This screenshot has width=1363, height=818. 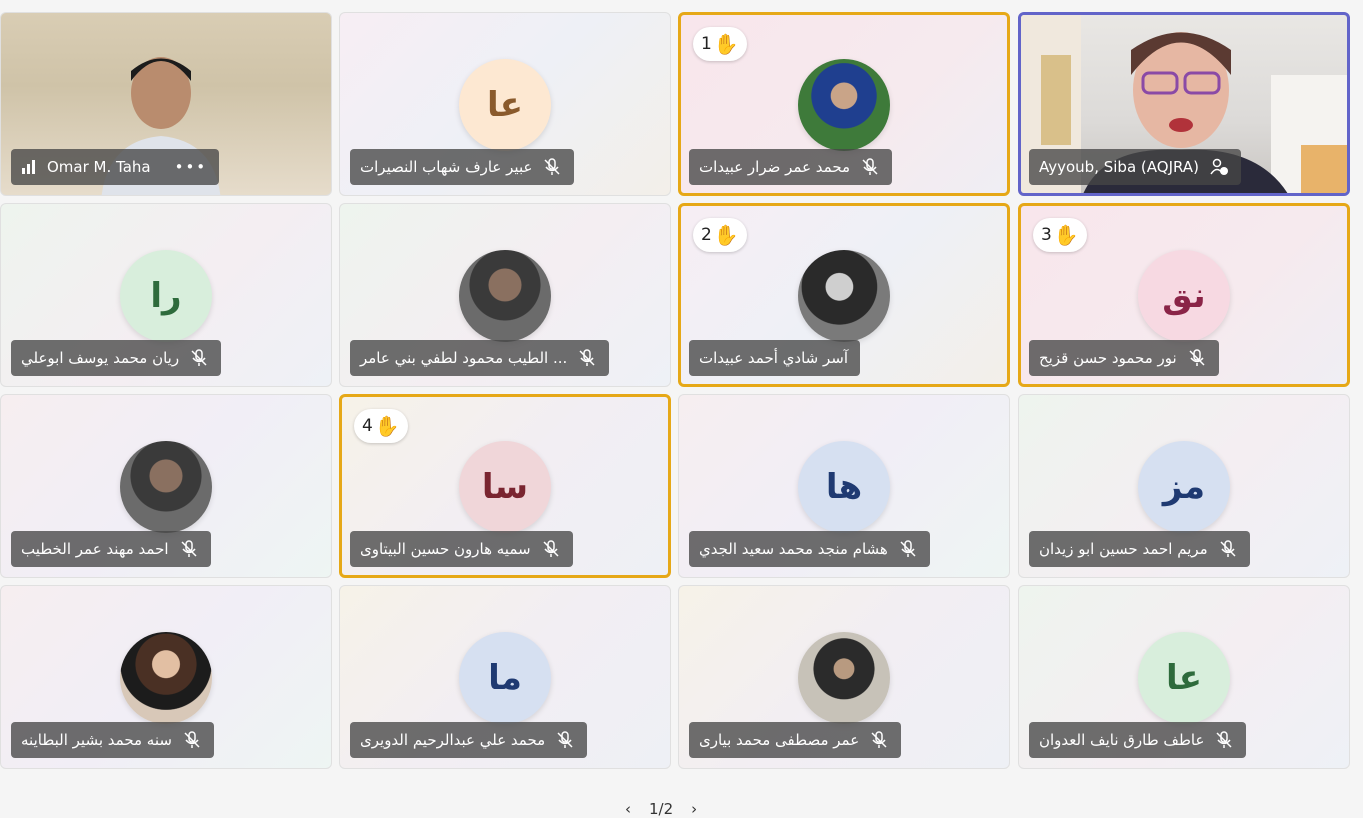 I want to click on participant-tile-aser: 2 ✋ آسر شادي أحمد عبيدات, so click(x=844, y=295).